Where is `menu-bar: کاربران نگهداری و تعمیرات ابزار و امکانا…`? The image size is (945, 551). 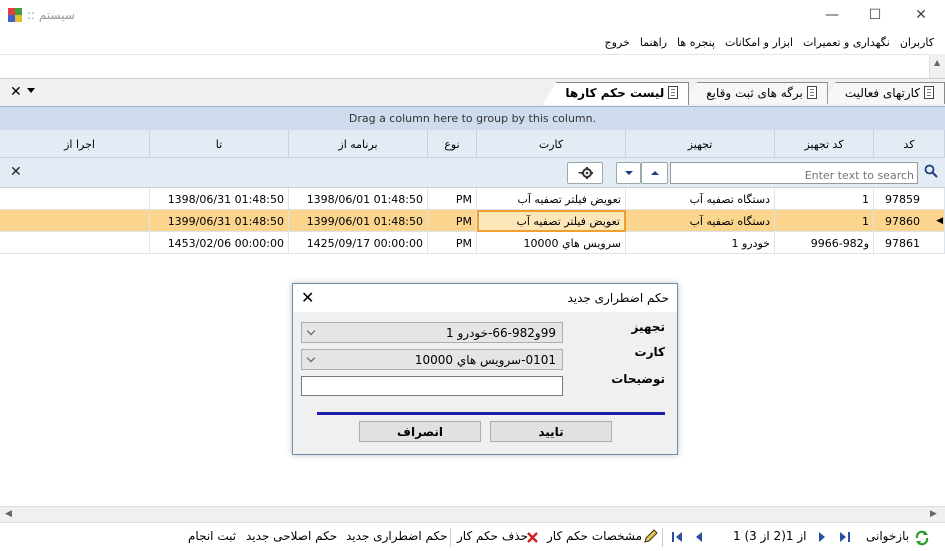
menu-bar: کاربران نگهداری و تعمیرات ابزار و امکانا… is located at coordinates (472, 43).